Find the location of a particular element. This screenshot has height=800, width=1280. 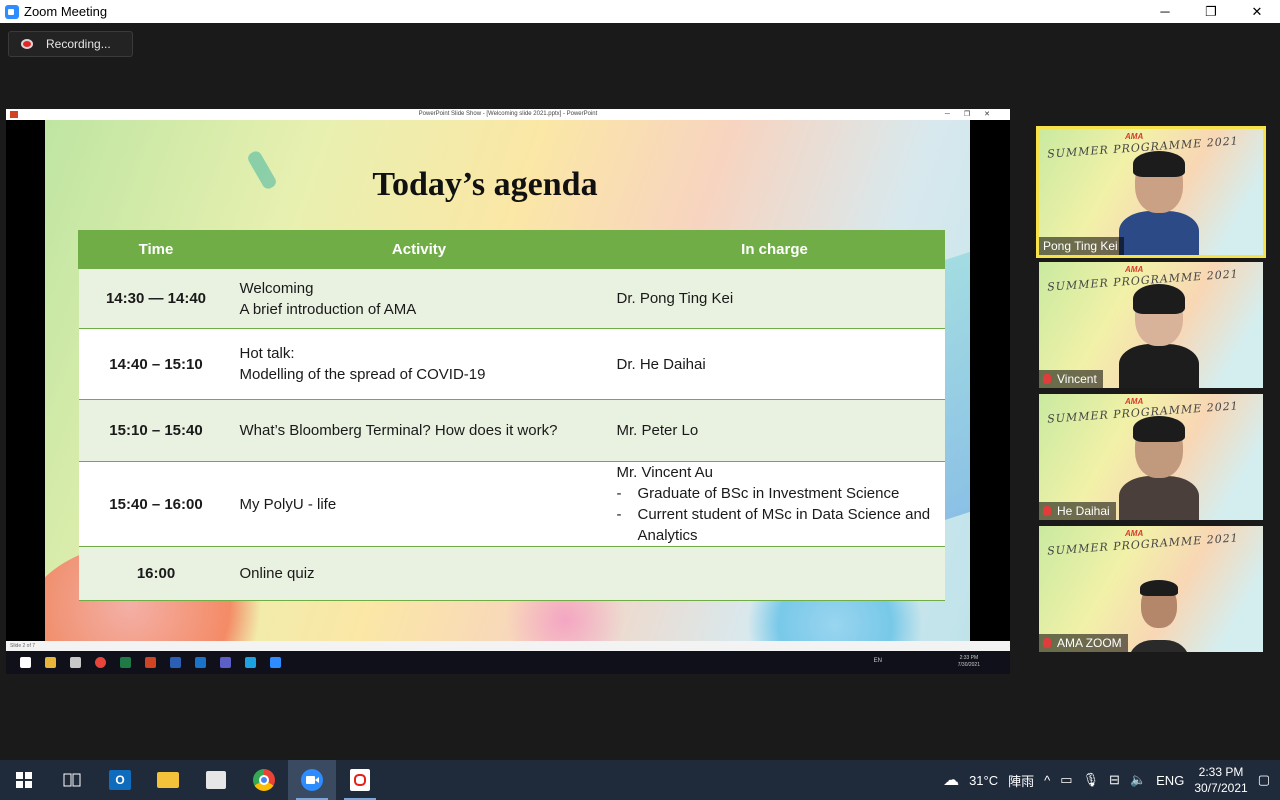

start-button is located at coordinates (24, 780).